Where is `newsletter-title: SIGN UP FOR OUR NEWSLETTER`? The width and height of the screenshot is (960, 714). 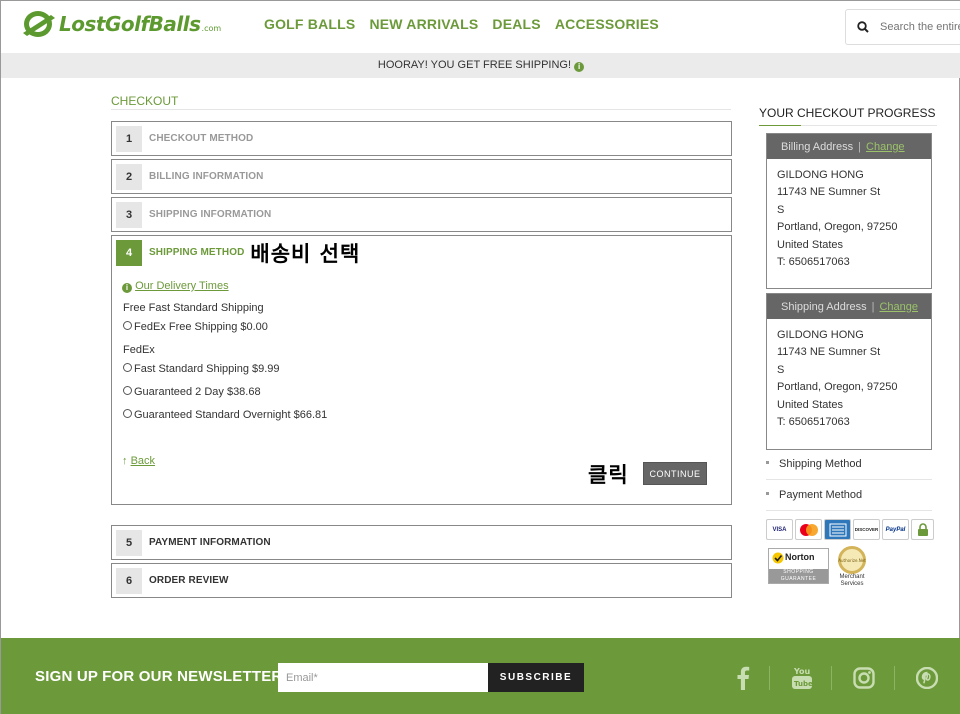
newsletter-title: SIGN UP FOR OUR NEWSLETTER is located at coordinates (159, 676).